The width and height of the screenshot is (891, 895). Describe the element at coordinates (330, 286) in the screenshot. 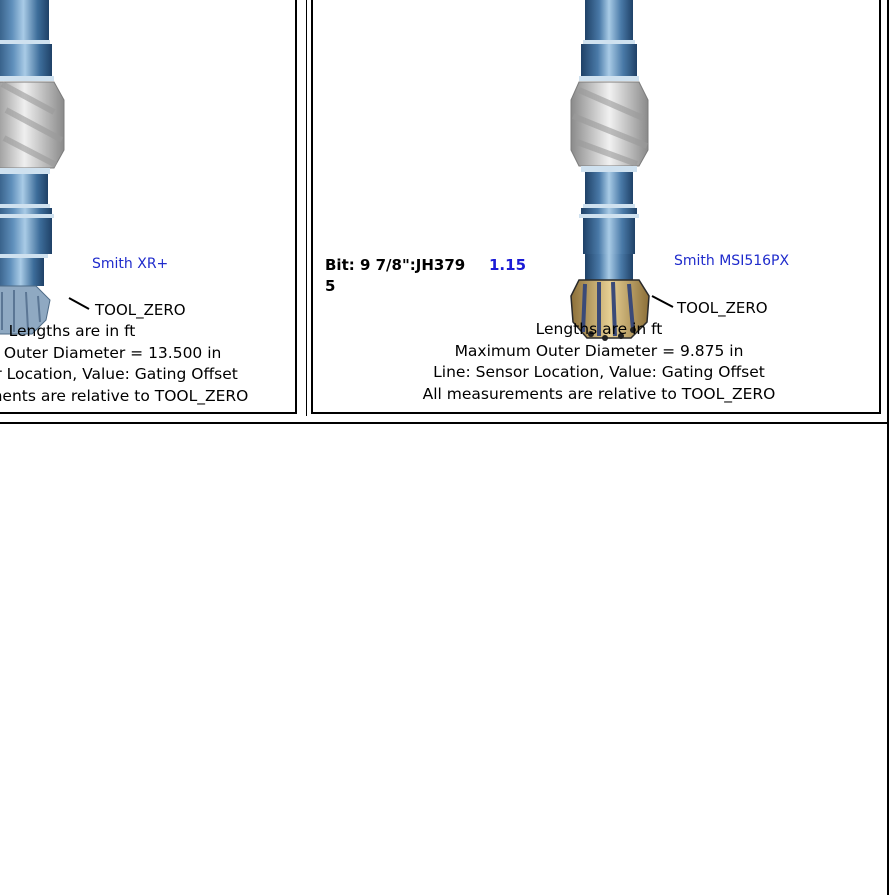

I see `bit-label-continued: 5` at that location.